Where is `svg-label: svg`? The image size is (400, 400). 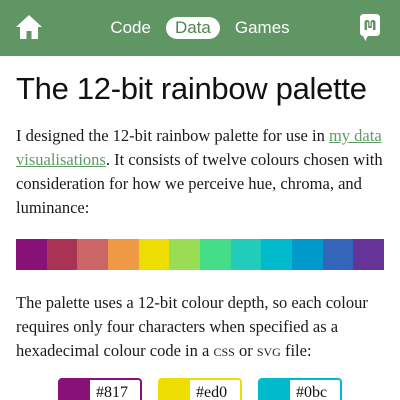 svg-label: svg is located at coordinates (268, 350).